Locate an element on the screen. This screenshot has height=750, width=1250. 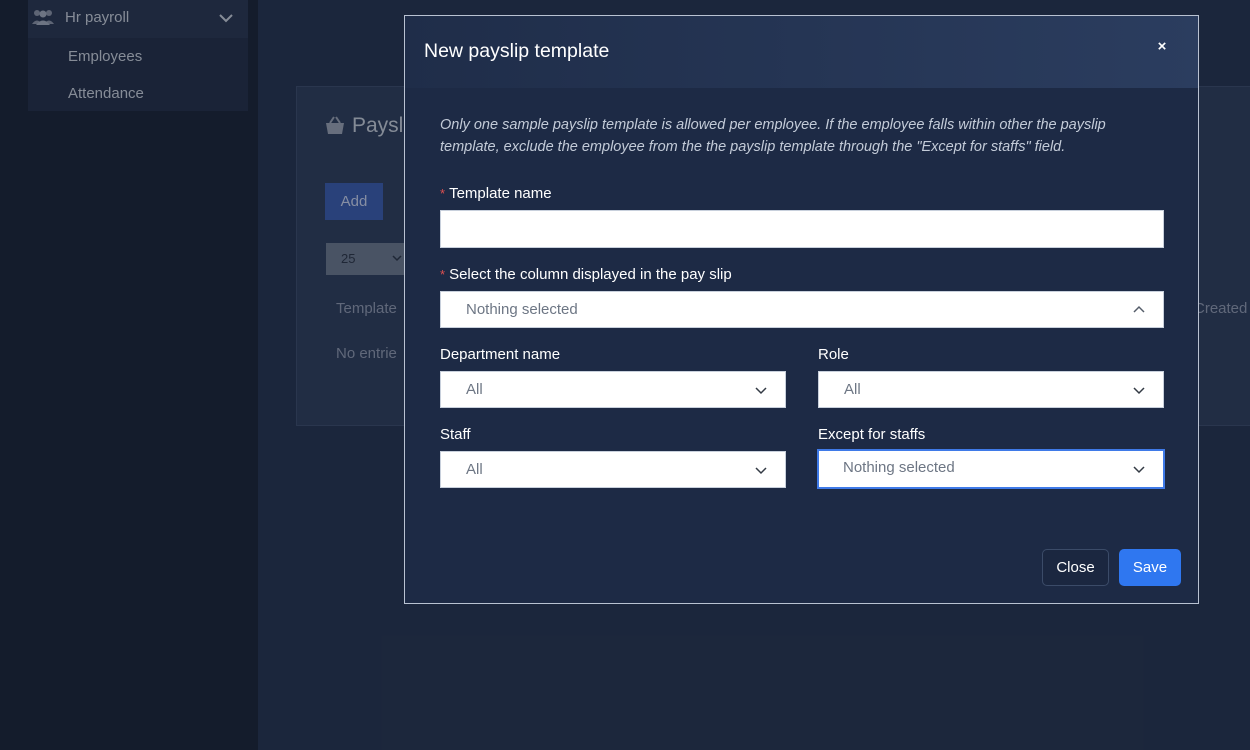
except-staffs-select: Nothing selected is located at coordinates (991, 469).